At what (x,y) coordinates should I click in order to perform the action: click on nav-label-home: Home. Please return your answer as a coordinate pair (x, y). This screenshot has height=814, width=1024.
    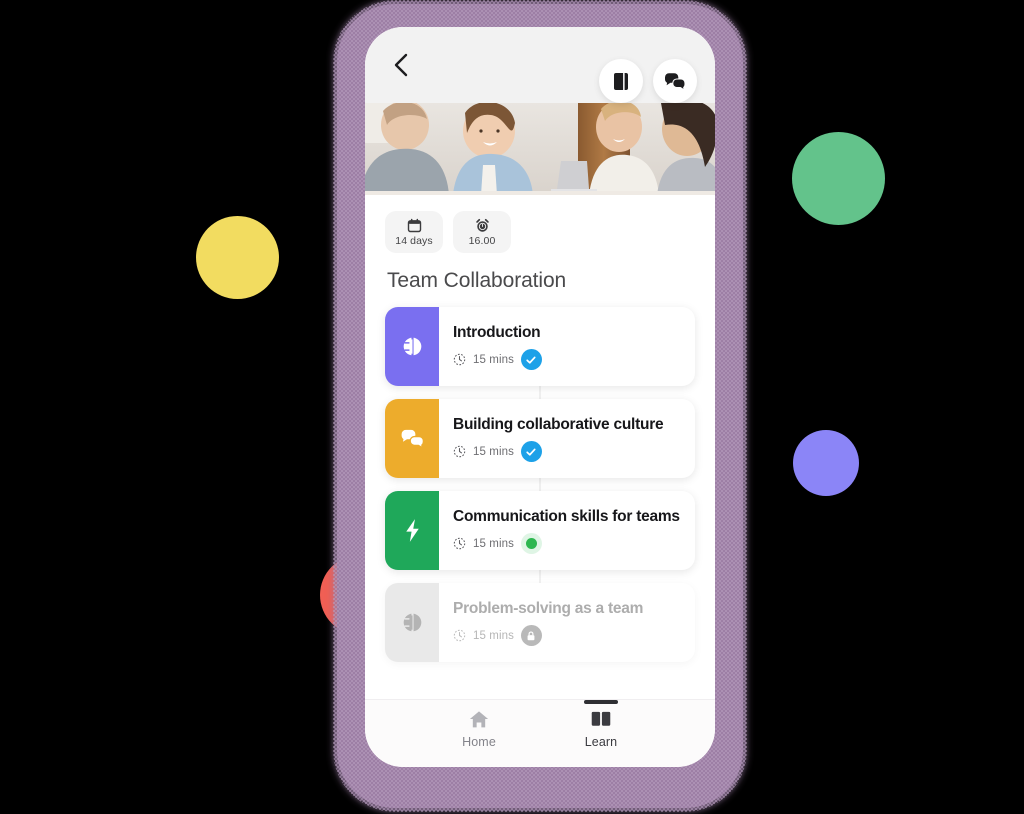
    Looking at the image, I should click on (479, 742).